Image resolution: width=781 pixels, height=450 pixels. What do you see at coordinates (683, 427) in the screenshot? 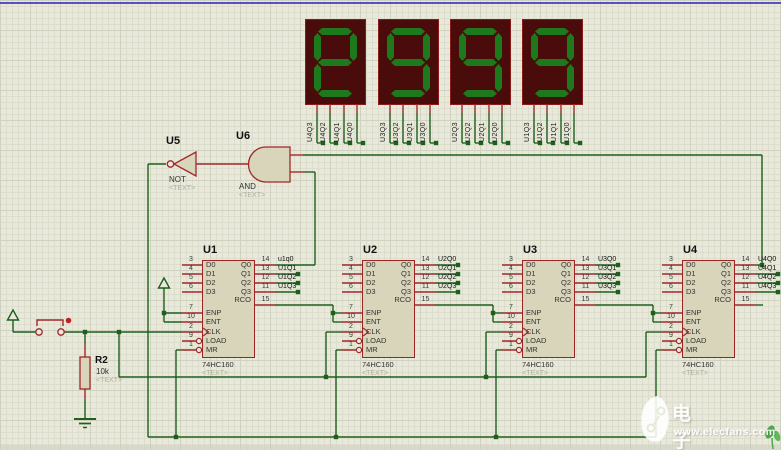
I see `watermark-brand: 电子发烧友` at bounding box center [683, 427].